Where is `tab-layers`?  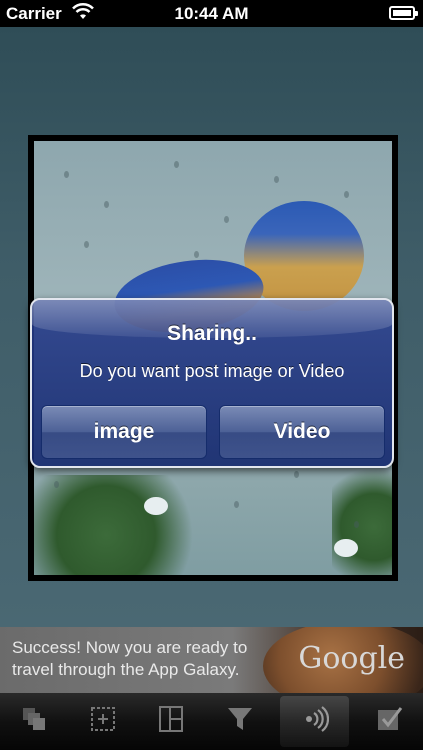 tab-layers is located at coordinates (34, 721).